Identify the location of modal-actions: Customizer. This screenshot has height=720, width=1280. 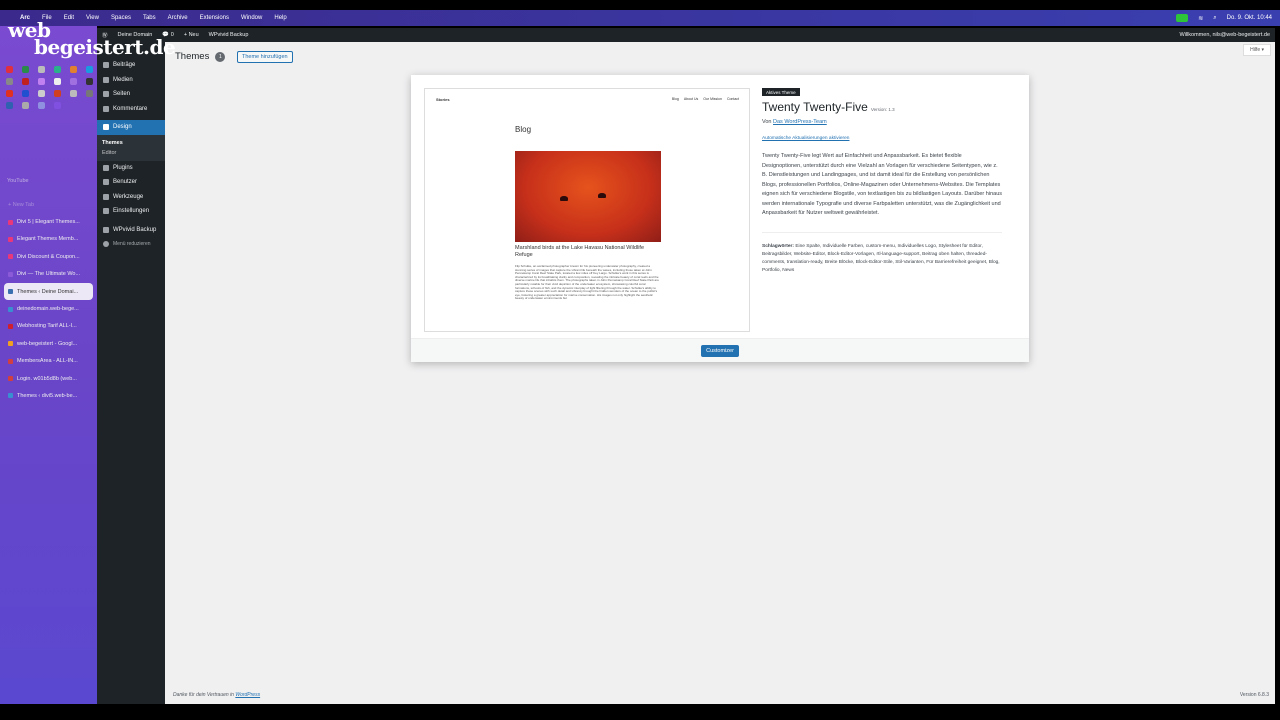
(720, 350).